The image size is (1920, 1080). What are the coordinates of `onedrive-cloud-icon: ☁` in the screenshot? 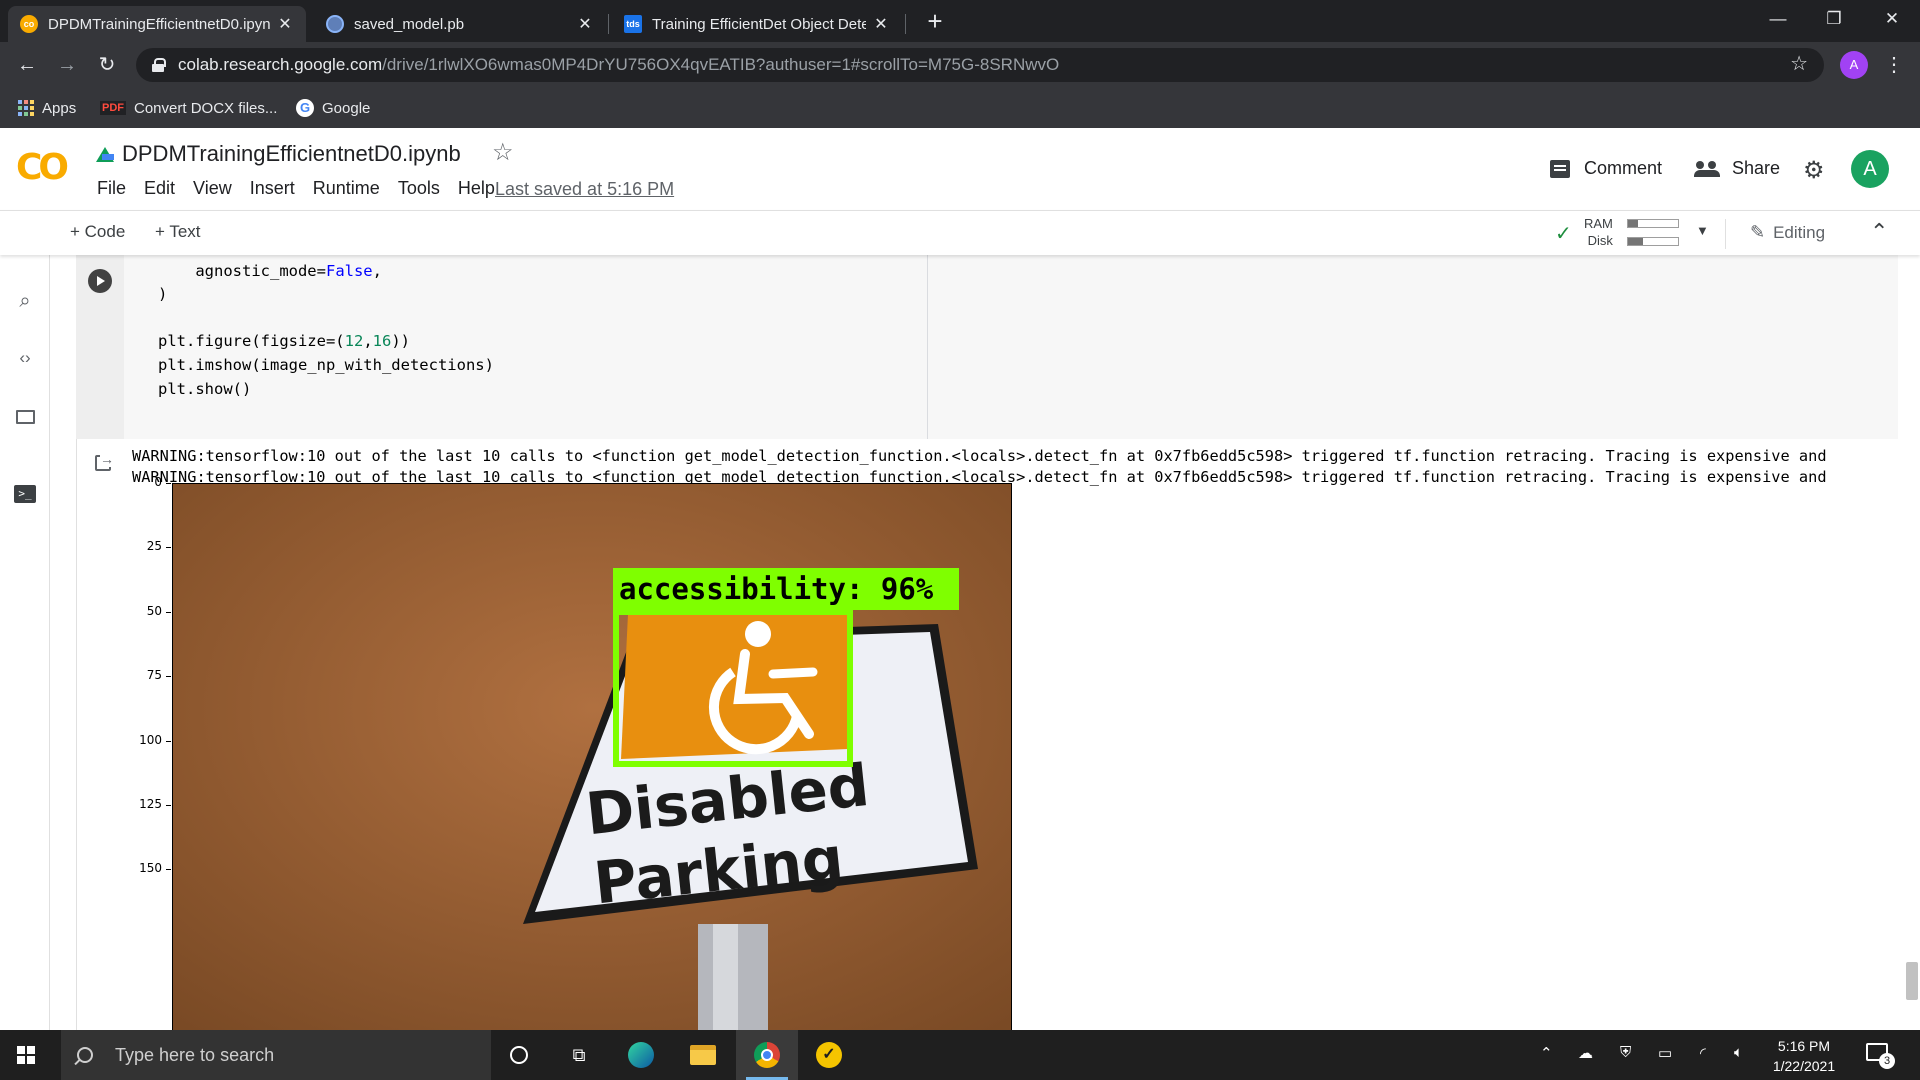 It's located at (1585, 1053).